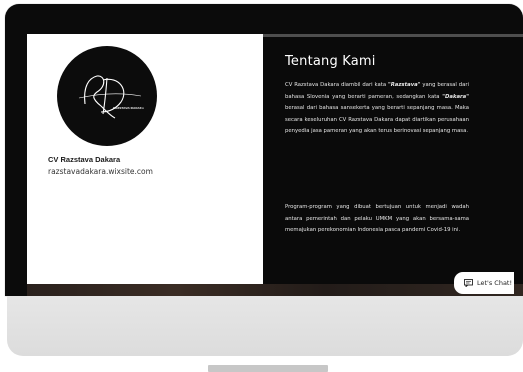 This screenshot has height=372, width=523. Describe the element at coordinates (330, 61) in the screenshot. I see `section-title: Tentang Kami` at that location.